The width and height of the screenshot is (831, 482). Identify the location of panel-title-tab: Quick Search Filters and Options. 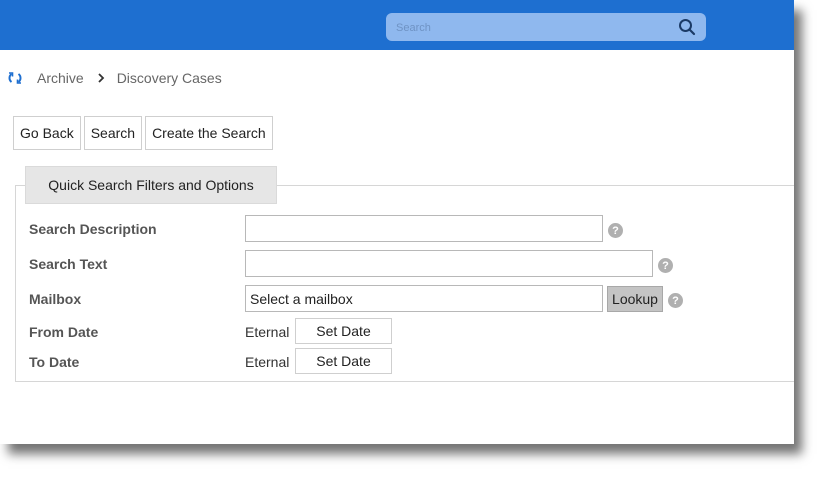
(151, 185).